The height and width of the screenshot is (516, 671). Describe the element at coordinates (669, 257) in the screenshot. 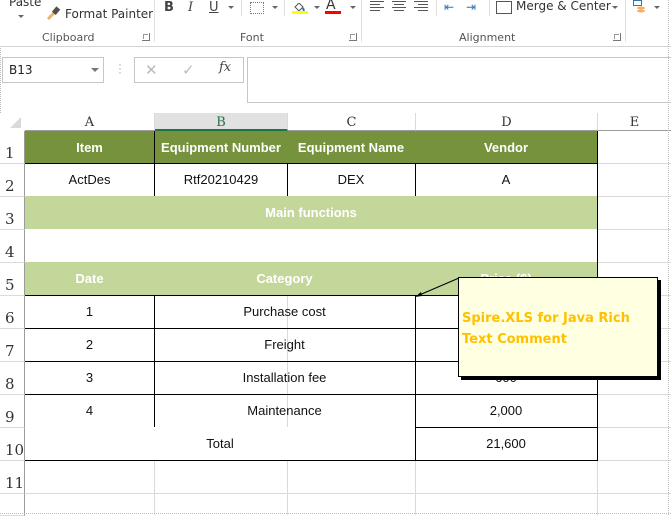

I see `page-border` at that location.